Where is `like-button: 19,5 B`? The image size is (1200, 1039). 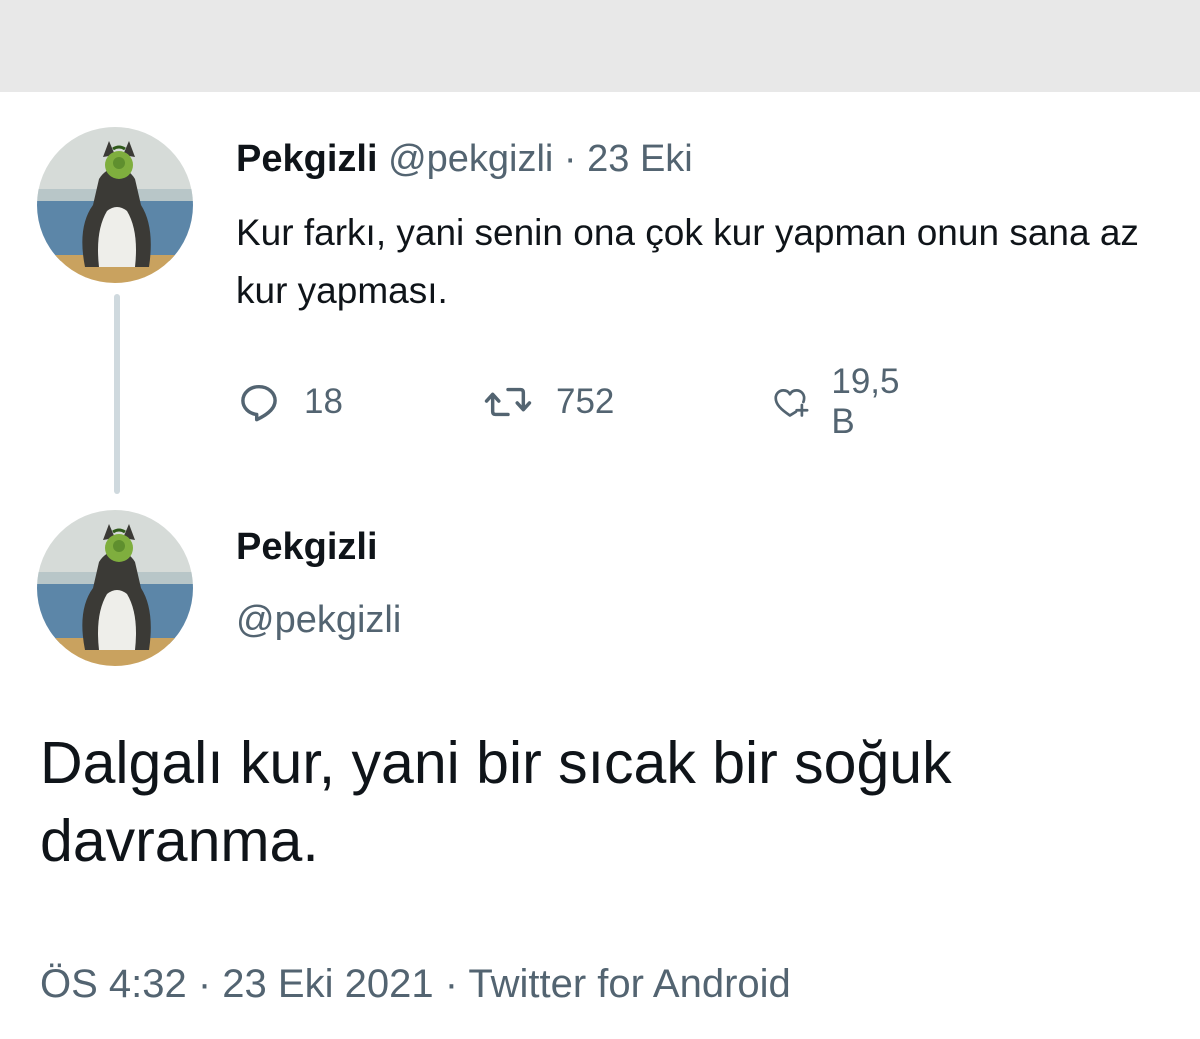
like-button: 19,5 B is located at coordinates (841, 401).